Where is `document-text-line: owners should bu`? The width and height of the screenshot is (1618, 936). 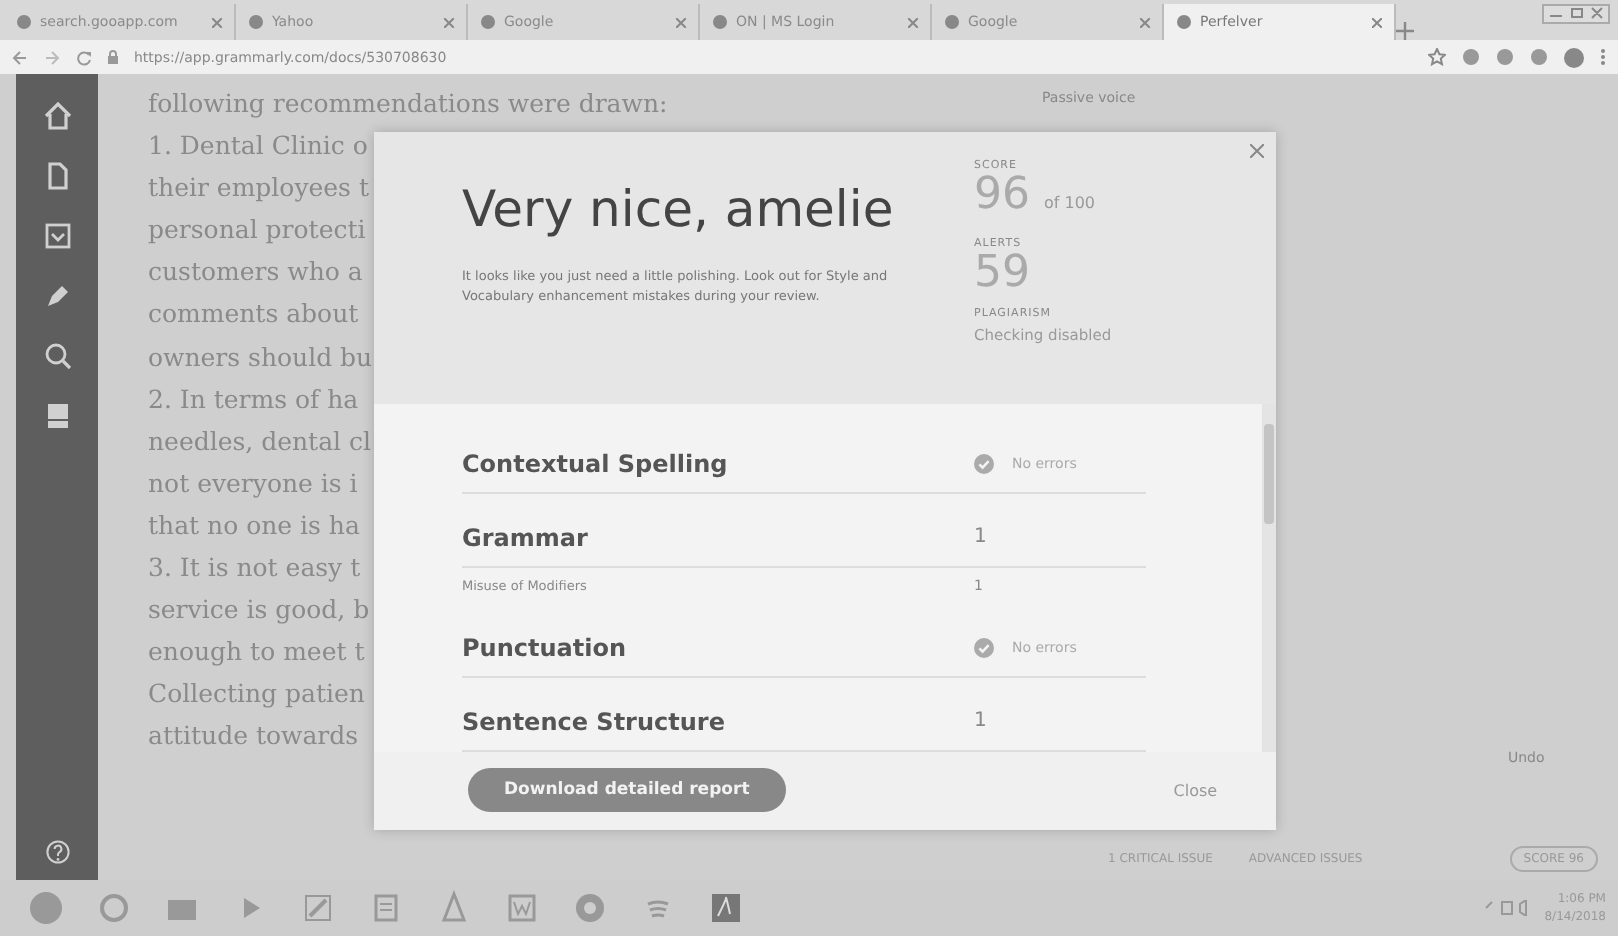
document-text-line: owners should bu is located at coordinates (260, 357).